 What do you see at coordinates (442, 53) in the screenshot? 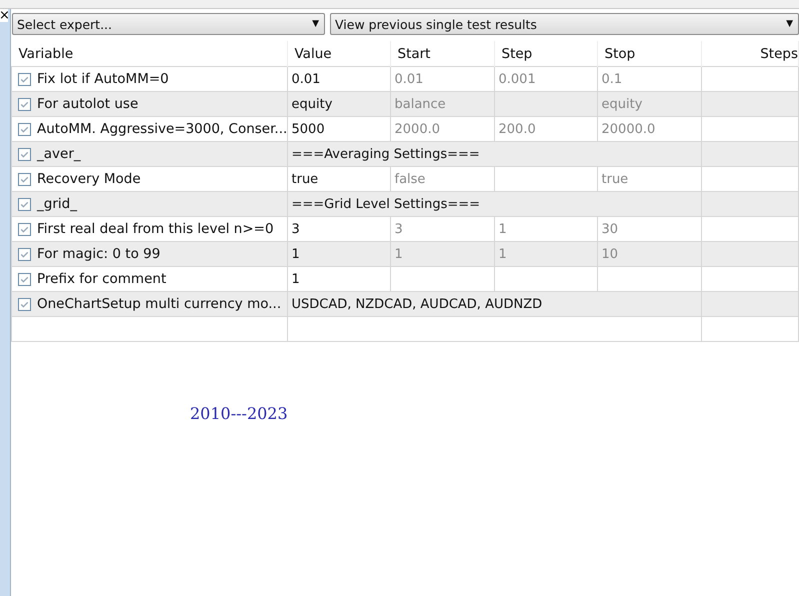
I see `column-header: Start` at bounding box center [442, 53].